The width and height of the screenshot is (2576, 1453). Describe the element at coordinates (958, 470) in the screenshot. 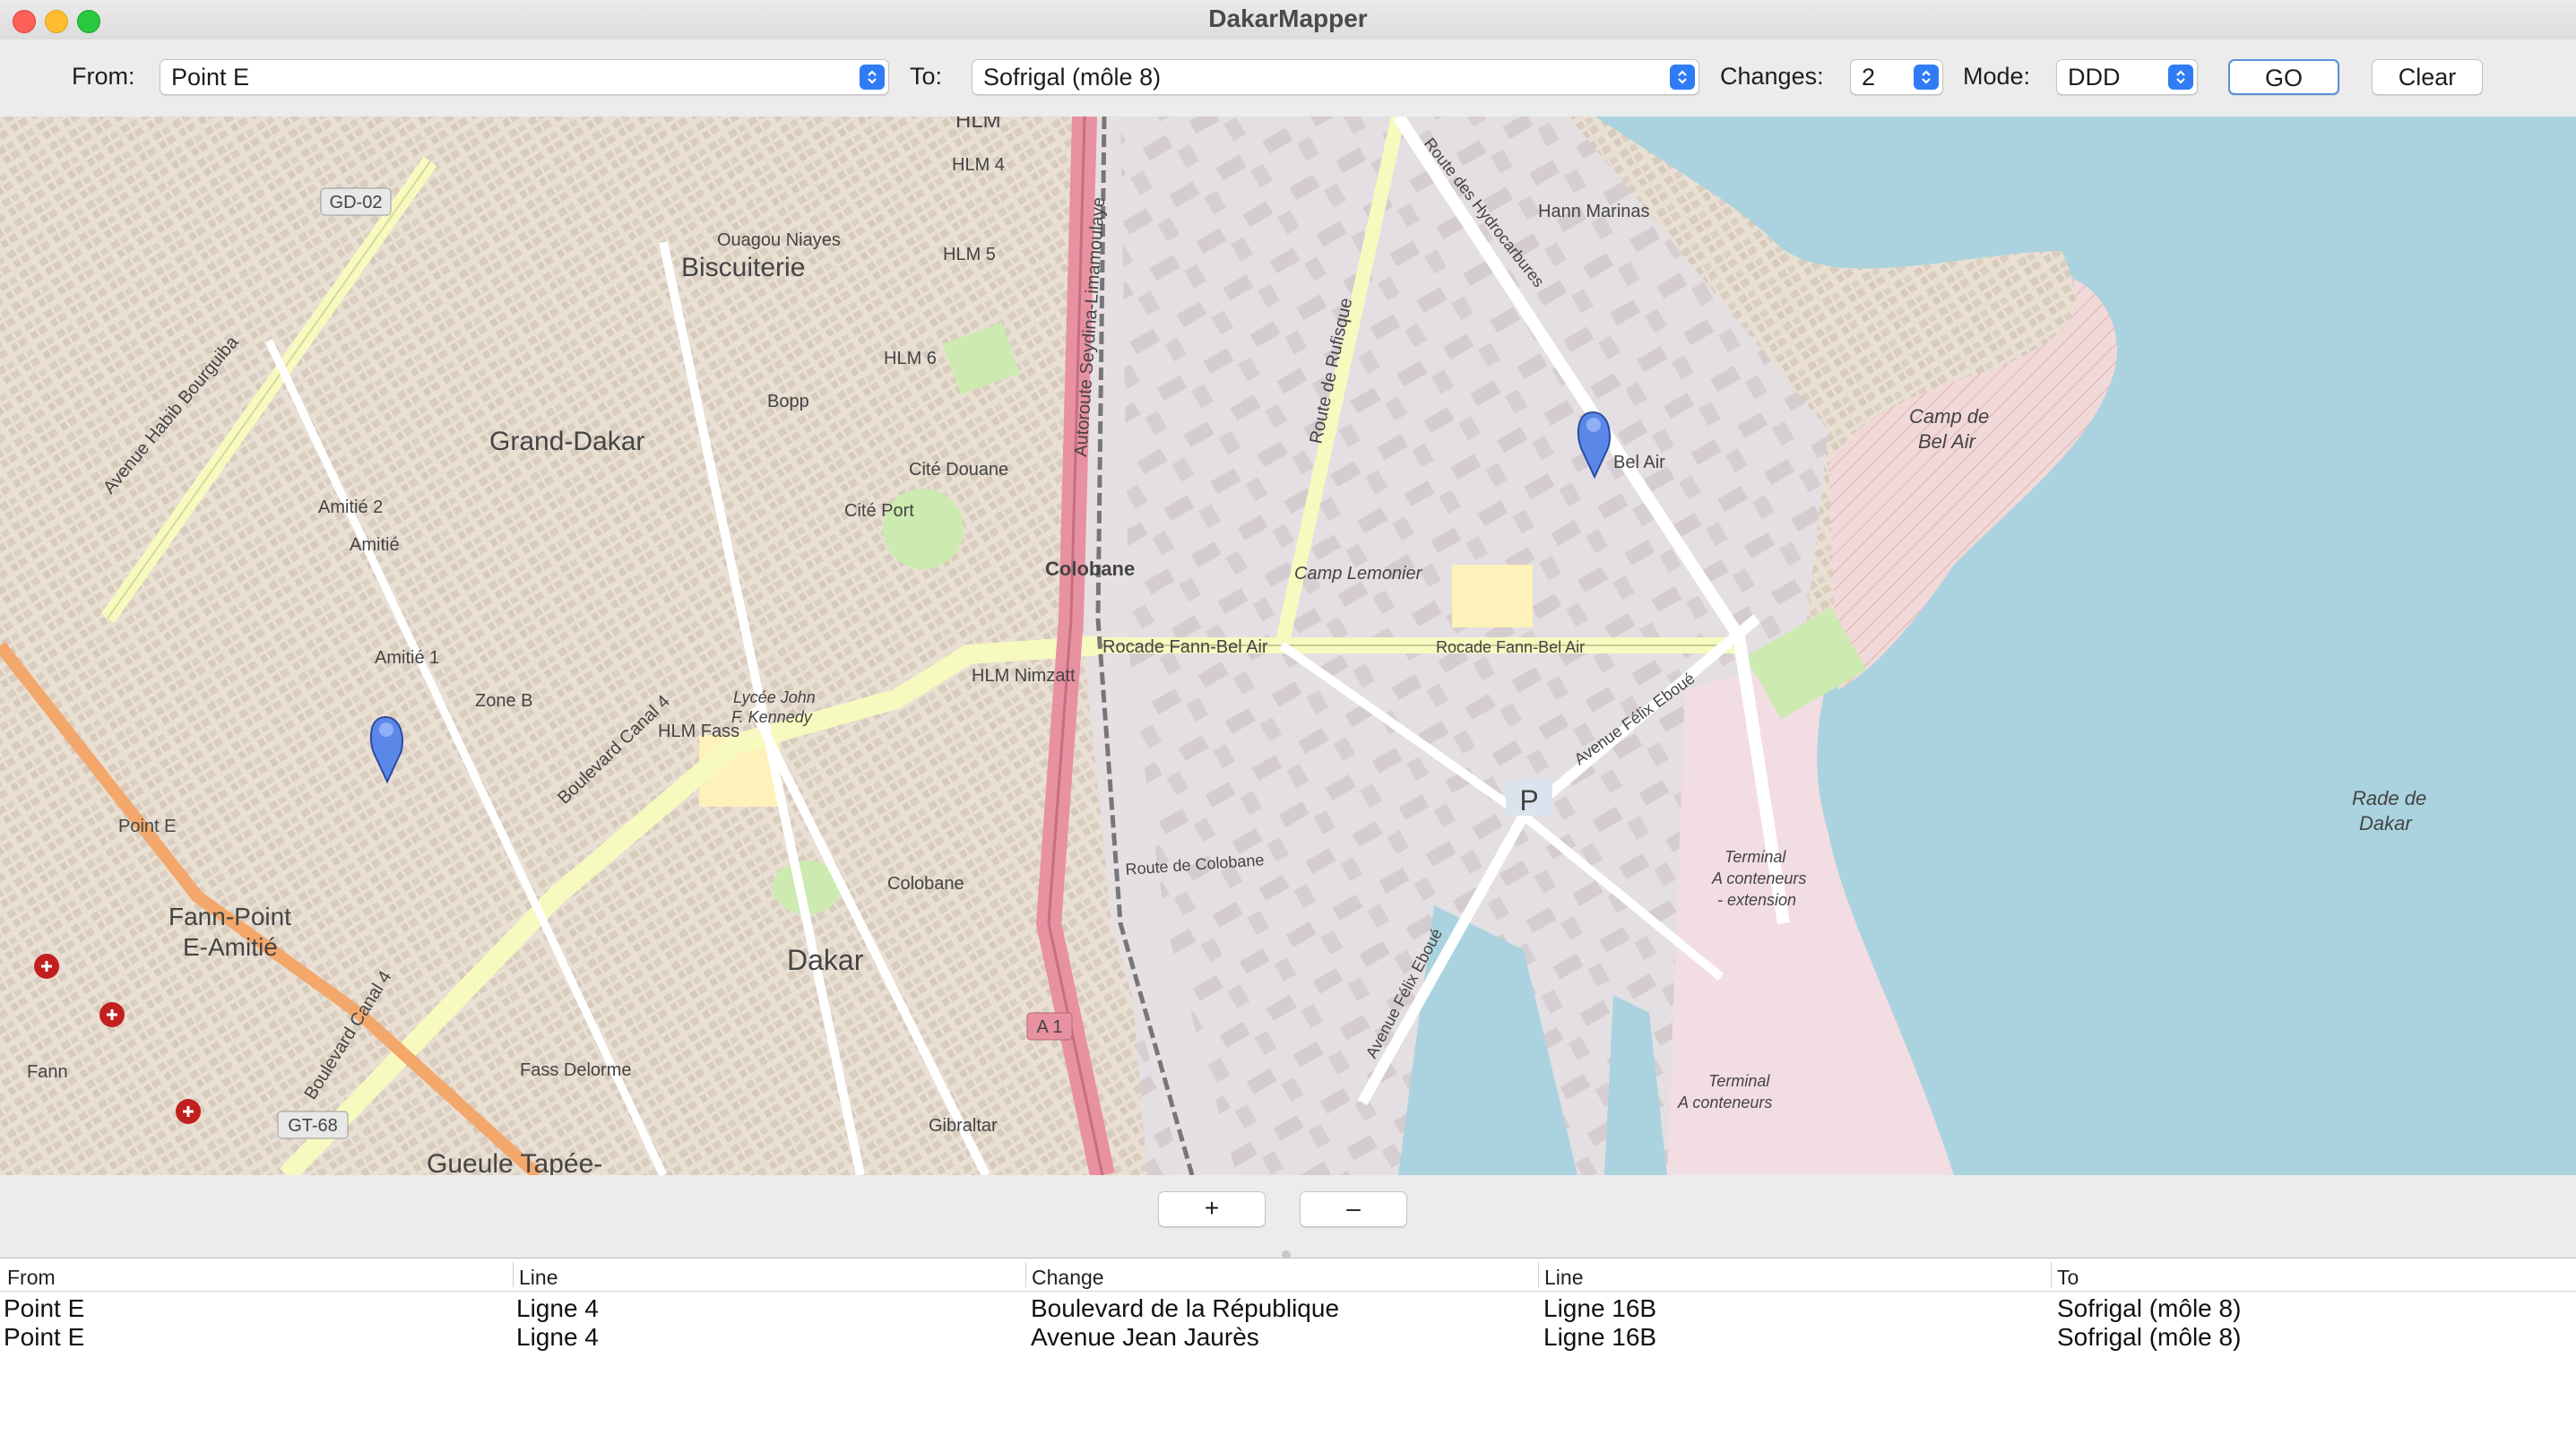

I see `map-label-cite-douane: Cité Douane` at that location.